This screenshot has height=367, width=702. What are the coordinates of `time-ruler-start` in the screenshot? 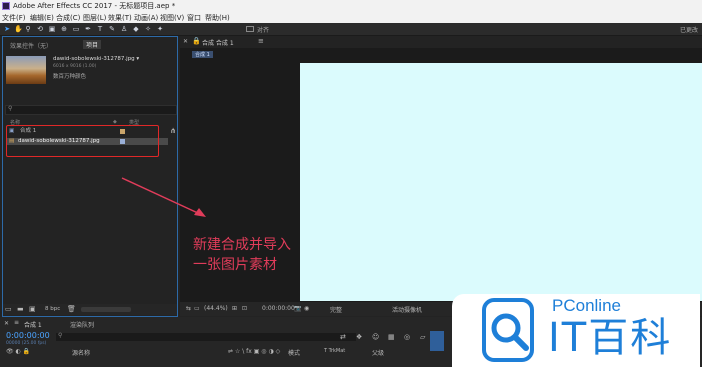 It's located at (437, 341).